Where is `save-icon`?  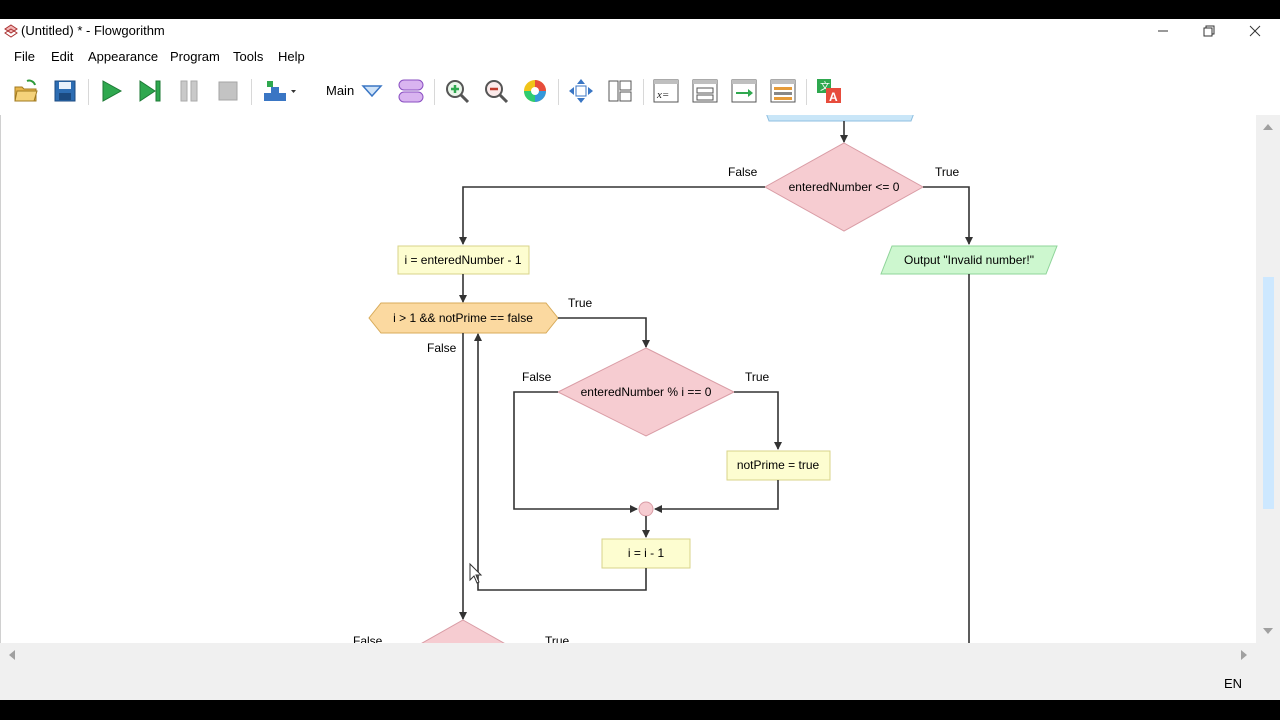
save-icon is located at coordinates (65, 91).